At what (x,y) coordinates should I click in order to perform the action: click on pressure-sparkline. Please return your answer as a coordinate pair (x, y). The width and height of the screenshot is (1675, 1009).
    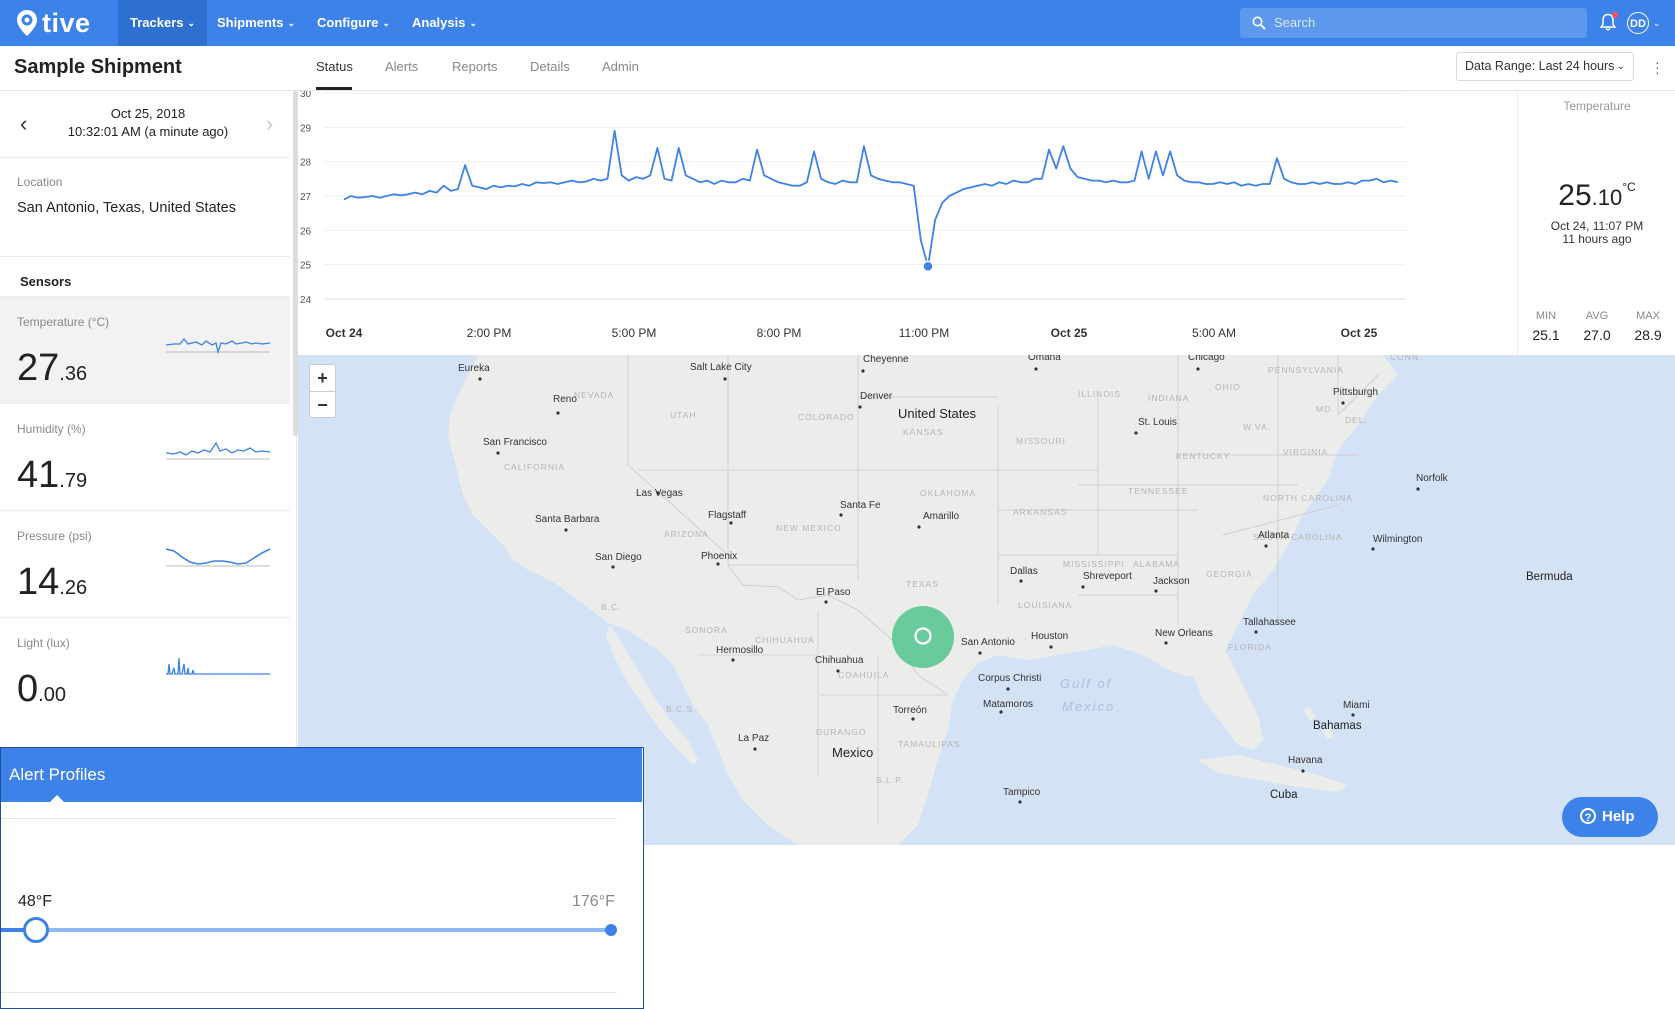
    Looking at the image, I should click on (218, 557).